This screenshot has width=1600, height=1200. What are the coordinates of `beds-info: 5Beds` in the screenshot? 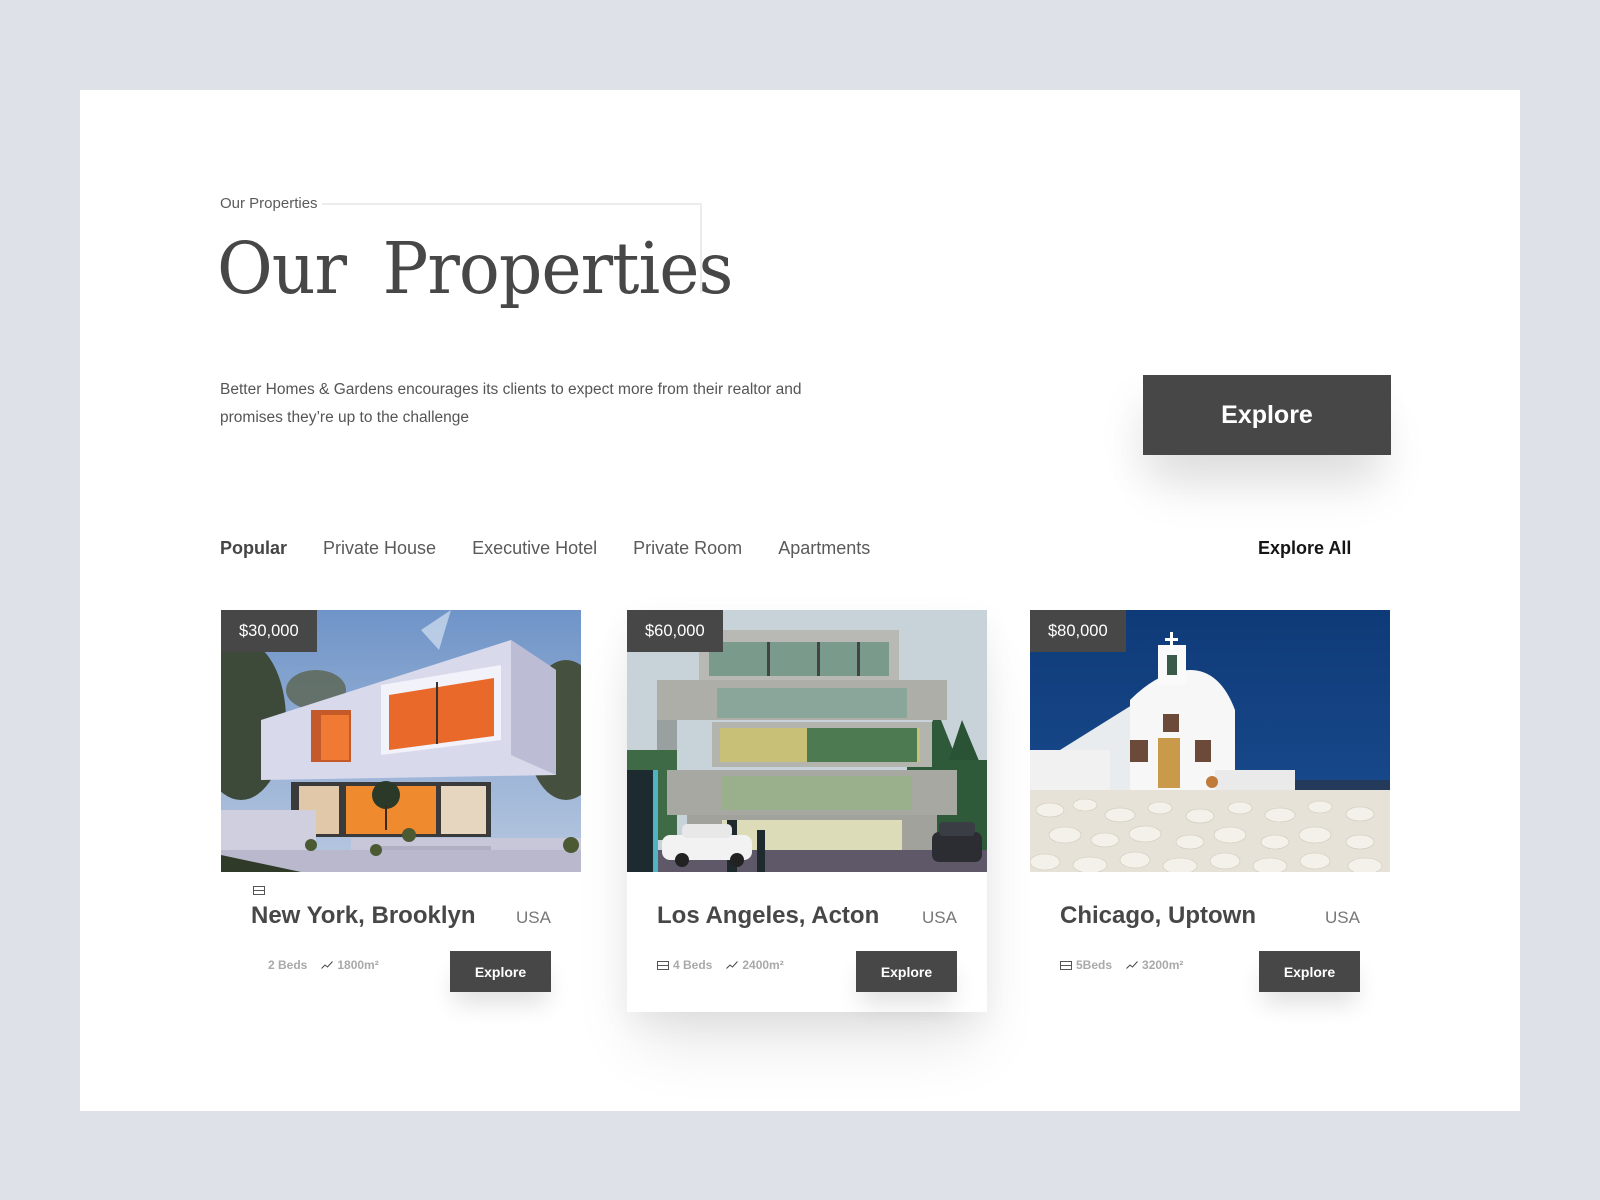 It's located at (1086, 965).